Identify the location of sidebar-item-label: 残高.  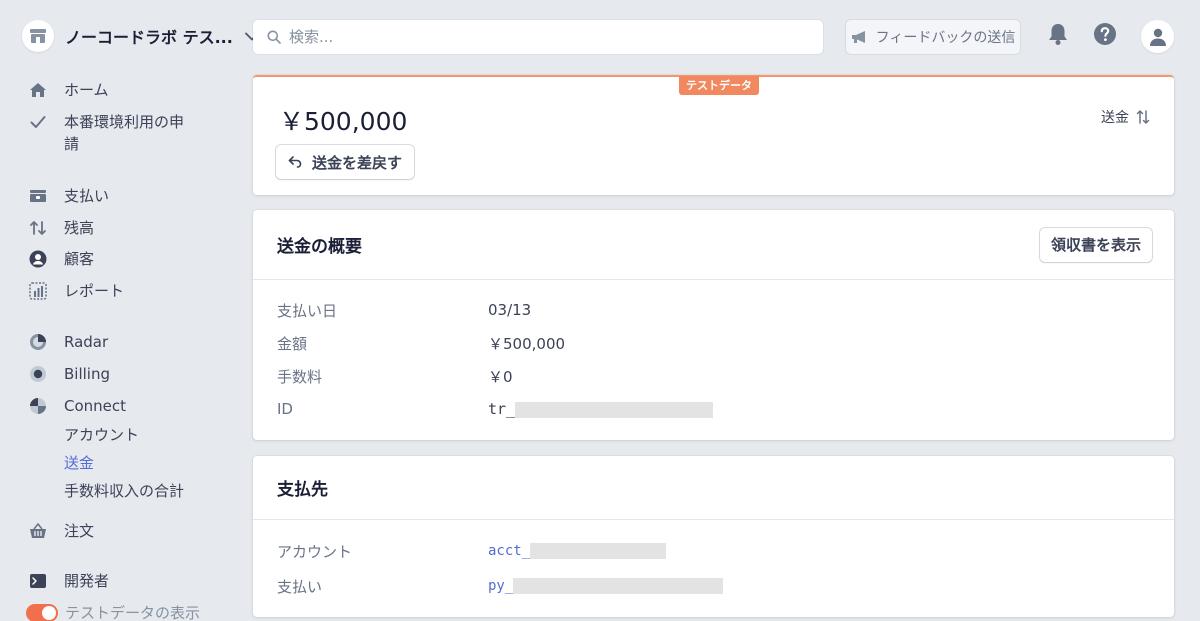
(79, 228).